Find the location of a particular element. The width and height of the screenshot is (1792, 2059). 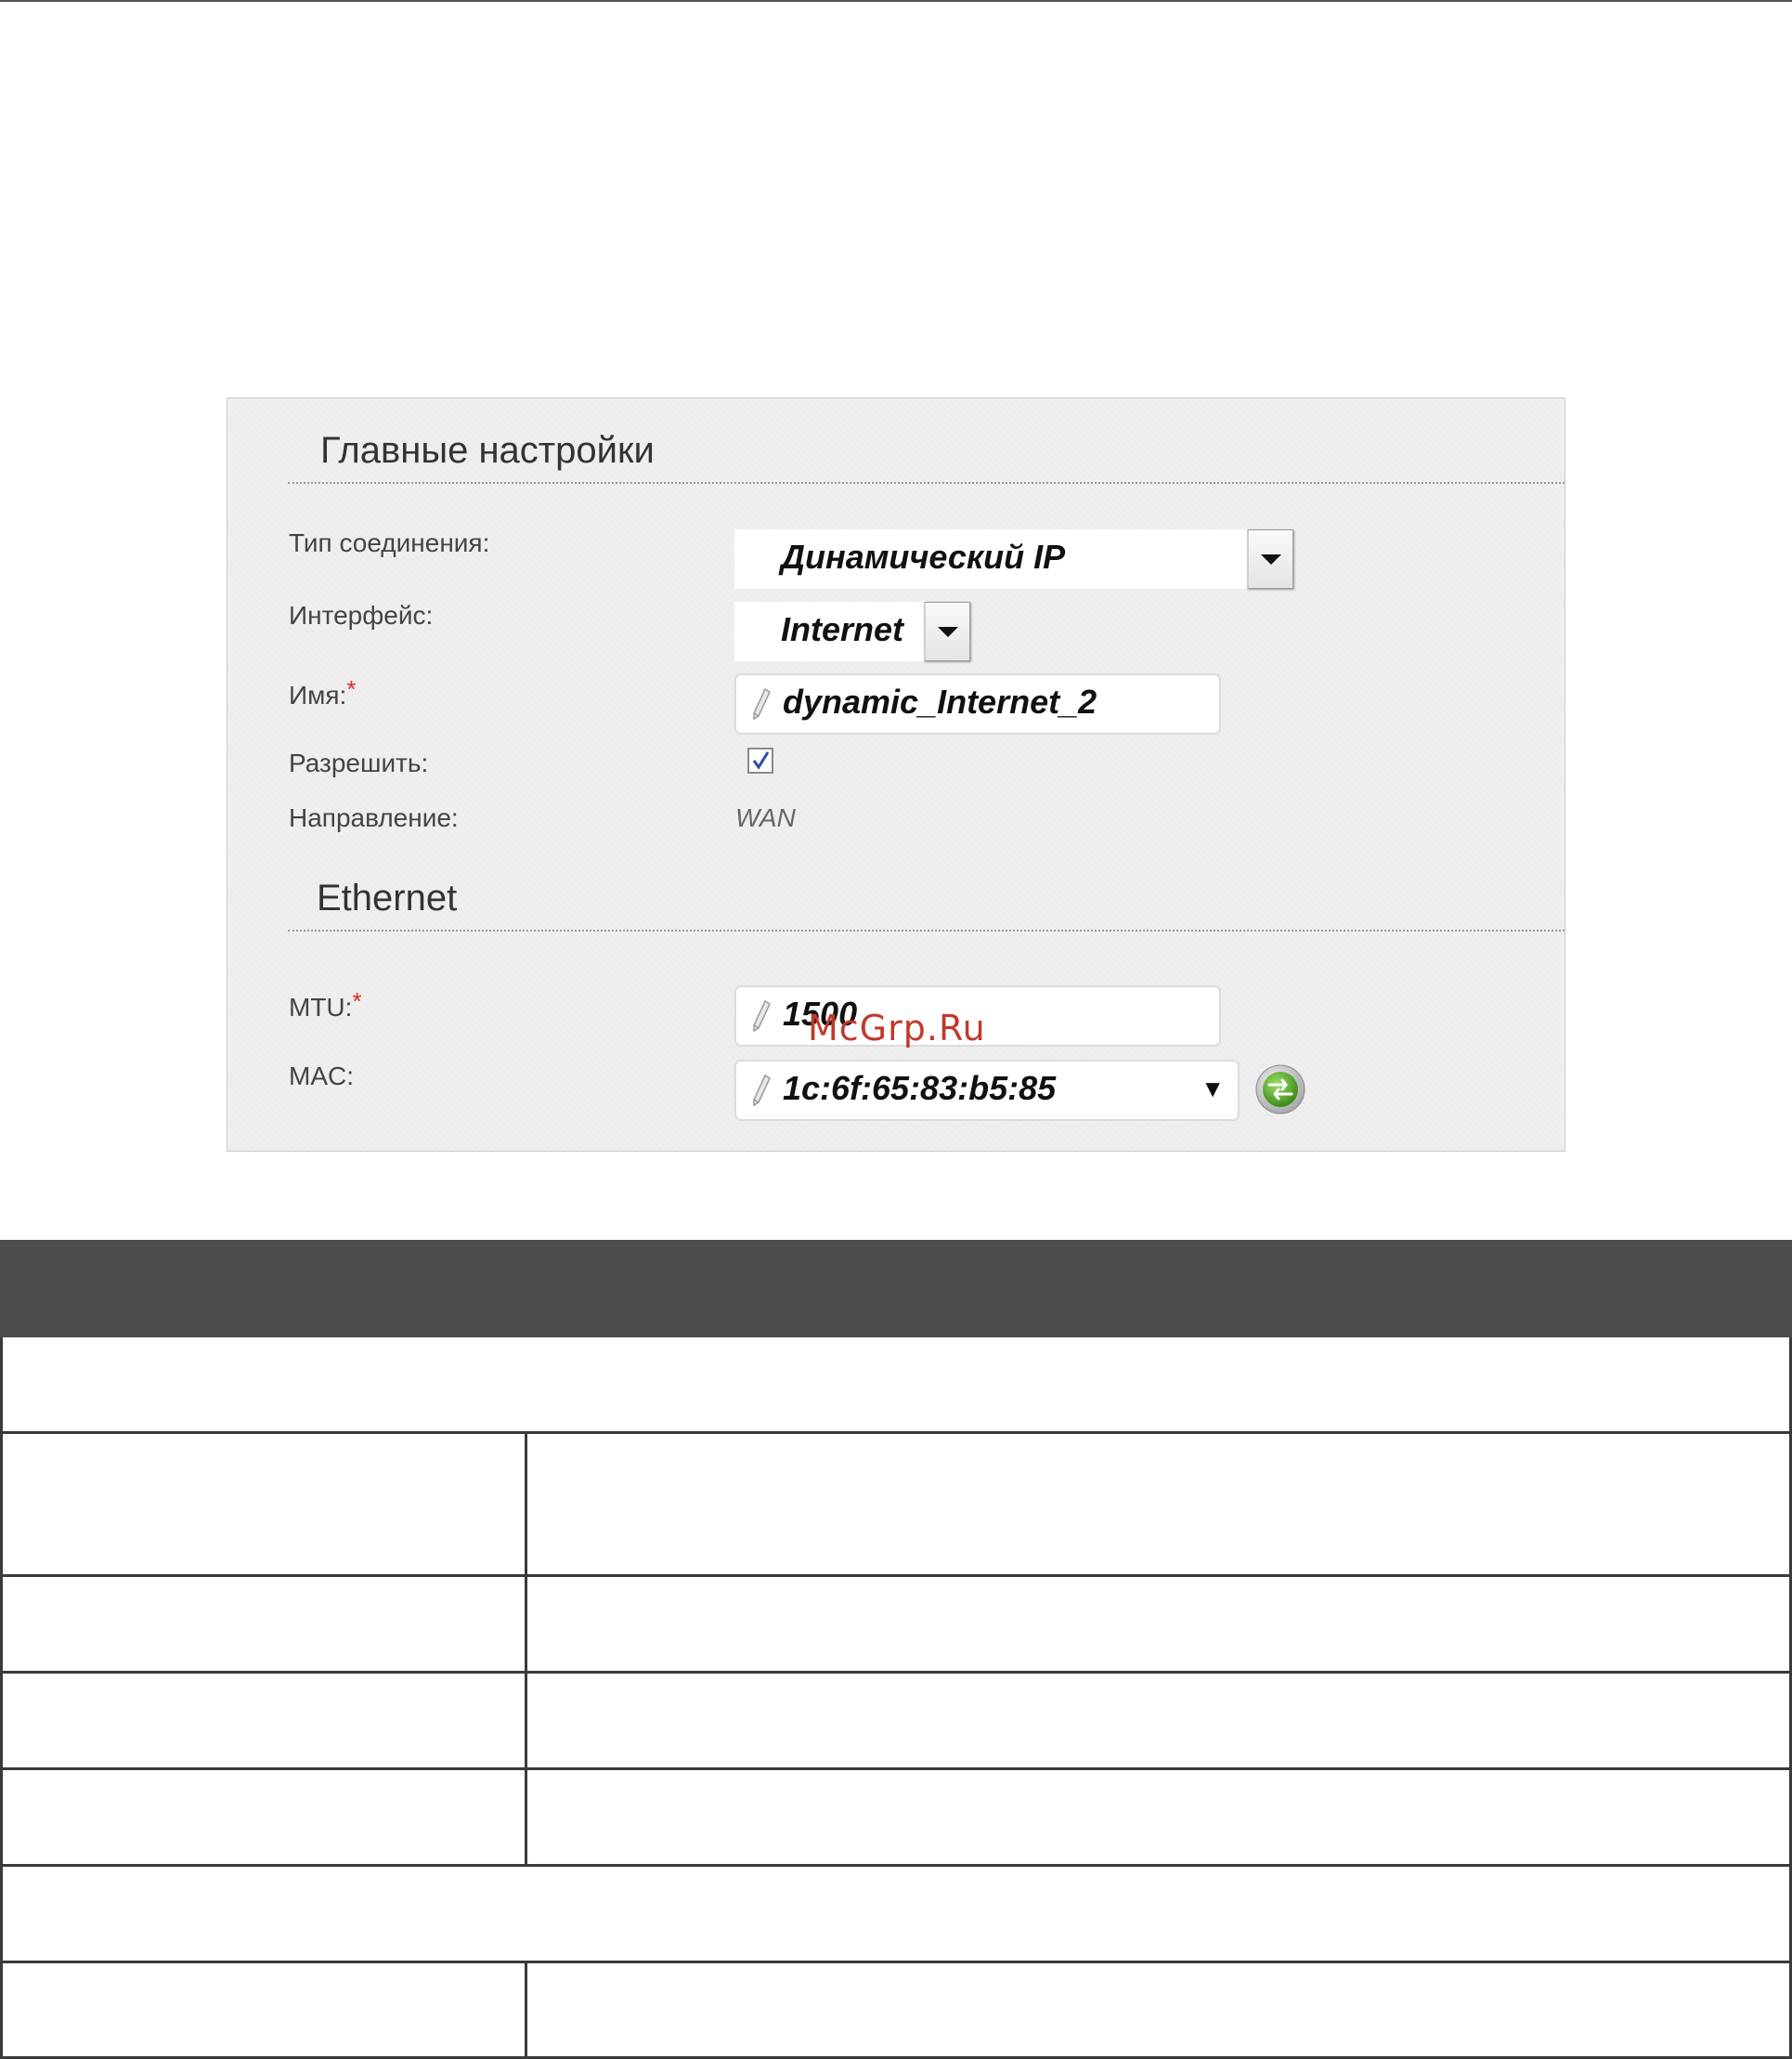

mtu-label: MTU:* is located at coordinates (325, 1005).